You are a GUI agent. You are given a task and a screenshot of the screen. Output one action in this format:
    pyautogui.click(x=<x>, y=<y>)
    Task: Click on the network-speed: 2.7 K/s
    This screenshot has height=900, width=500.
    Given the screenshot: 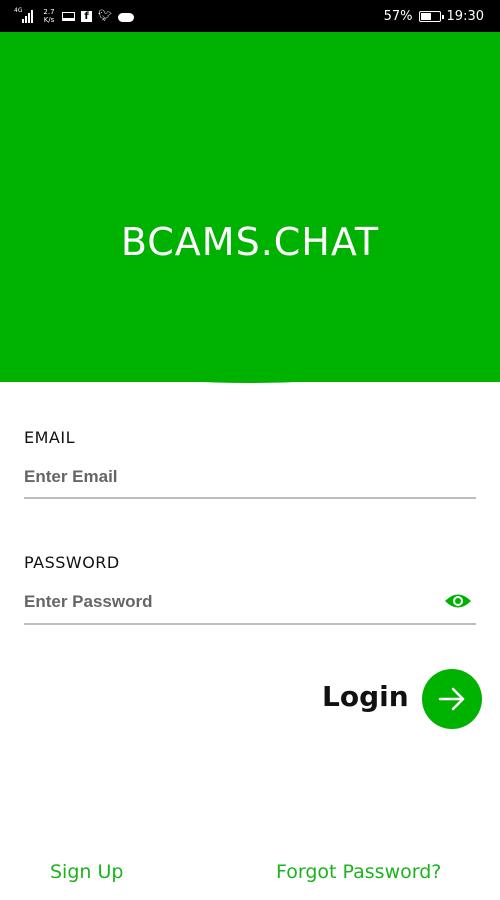 What is the action you would take?
    pyautogui.click(x=49, y=16)
    